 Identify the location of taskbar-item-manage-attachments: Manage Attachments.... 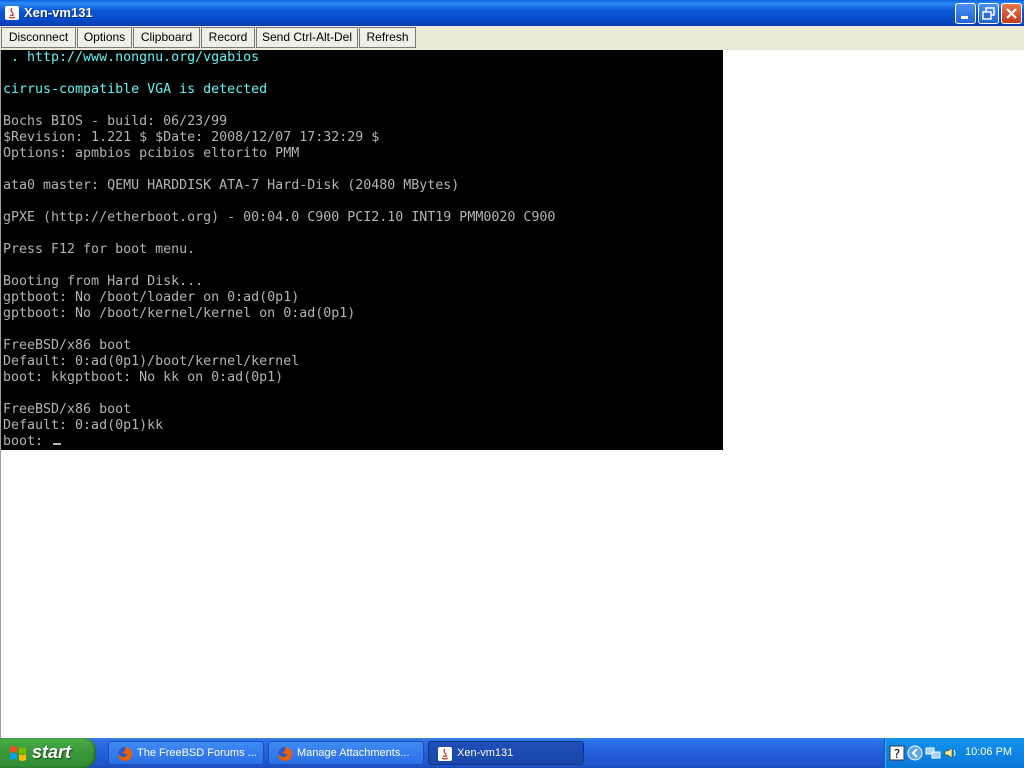
(346, 753).